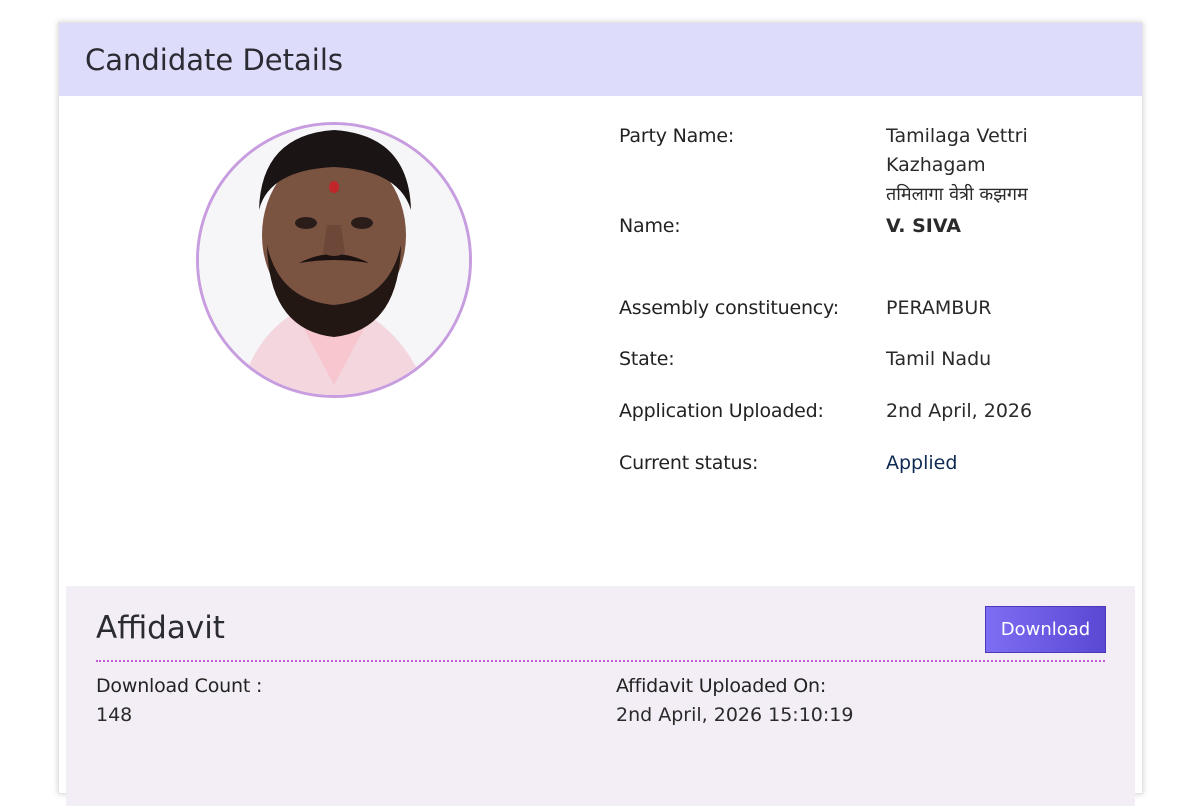 The height and width of the screenshot is (806, 1200). I want to click on party-value-line1: Tamilaga Vettri, so click(957, 136).